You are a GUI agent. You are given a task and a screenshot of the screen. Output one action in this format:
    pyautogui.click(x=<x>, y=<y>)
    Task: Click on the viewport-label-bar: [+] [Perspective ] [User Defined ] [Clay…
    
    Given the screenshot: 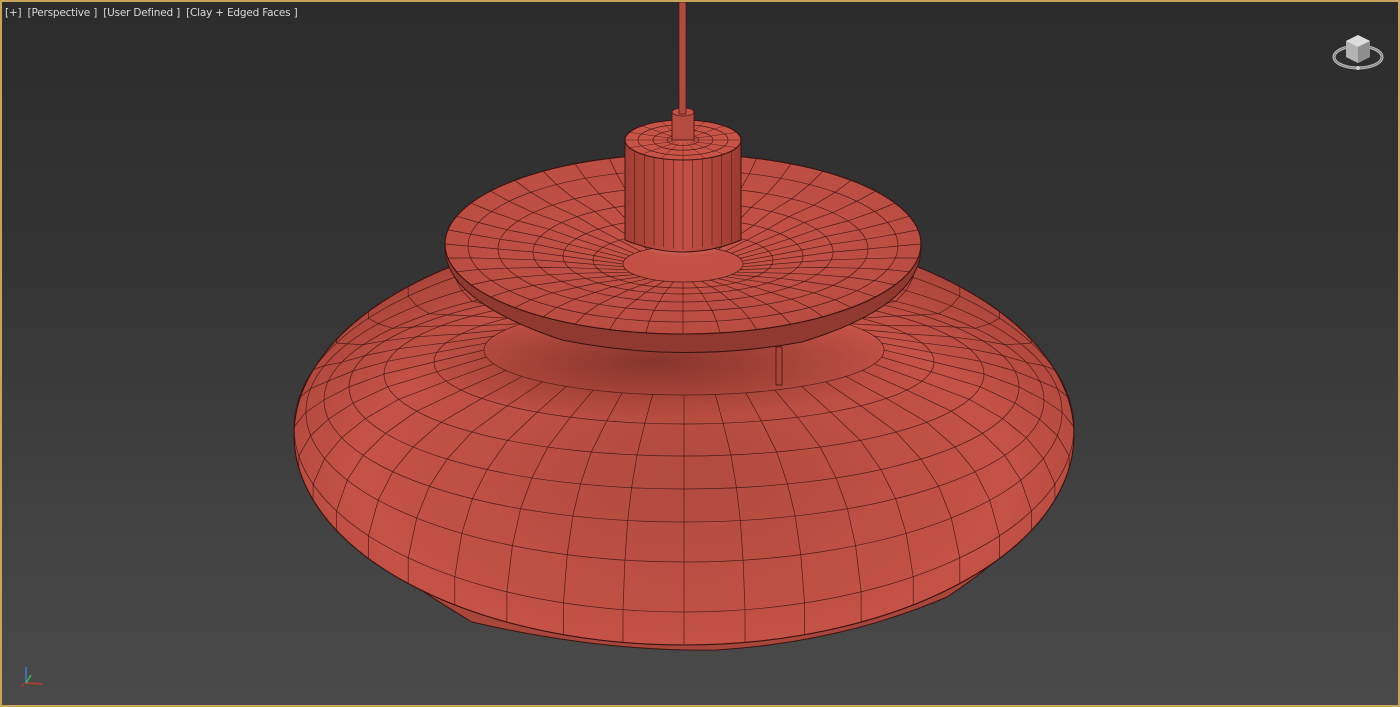 What is the action you would take?
    pyautogui.click(x=152, y=13)
    